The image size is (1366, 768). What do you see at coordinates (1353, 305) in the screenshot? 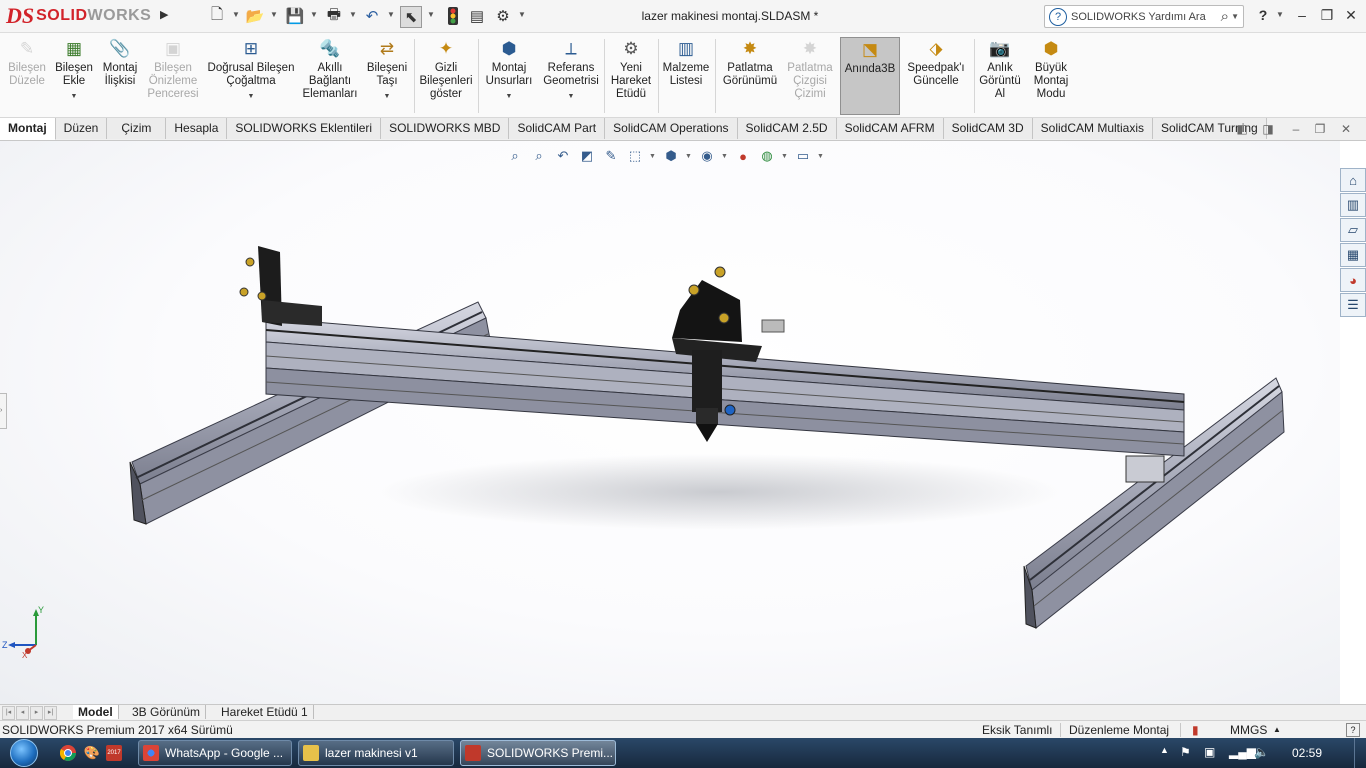
I see `custom-properties-icon: ☰` at bounding box center [1353, 305].